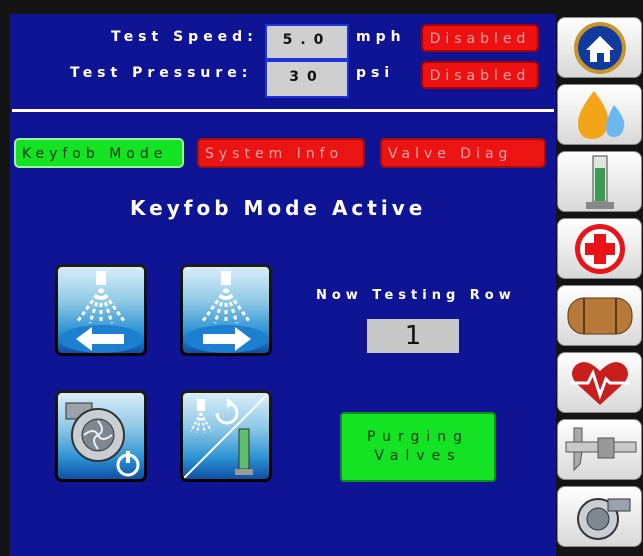 The width and height of the screenshot is (643, 556). I want to click on tank-icon, so click(600, 316).